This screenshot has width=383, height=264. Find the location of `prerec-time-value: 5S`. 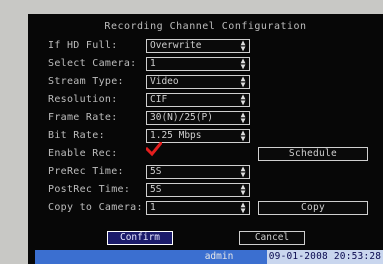

prerec-time-value: 5S is located at coordinates (156, 171).